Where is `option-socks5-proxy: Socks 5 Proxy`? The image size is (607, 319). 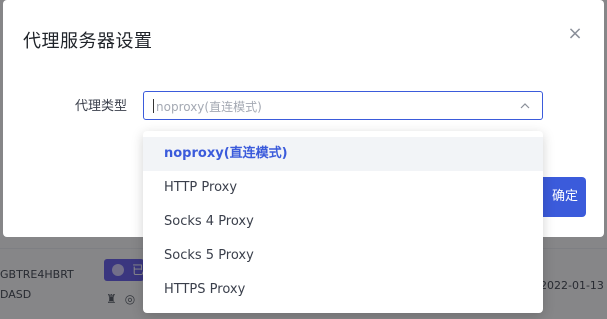
option-socks5-proxy: Socks 5 Proxy is located at coordinates (343, 256).